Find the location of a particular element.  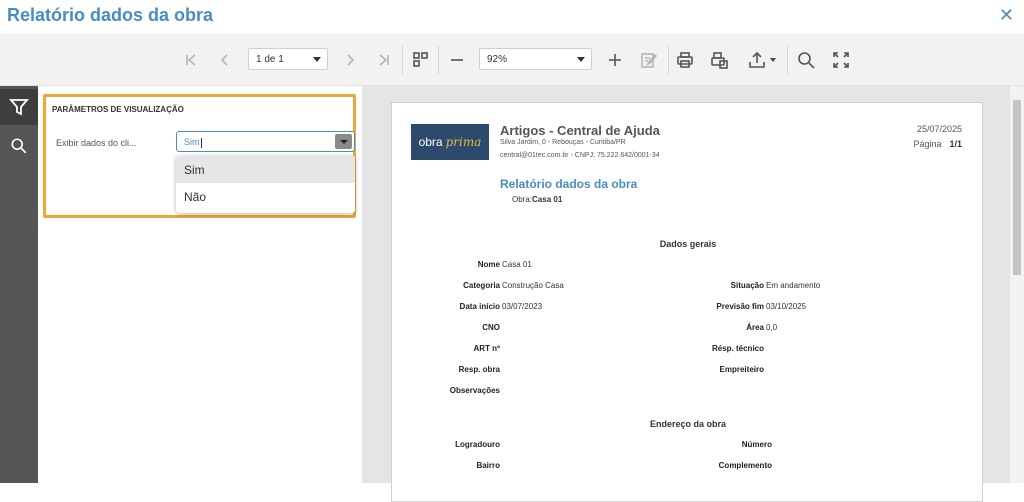

param-select-value: Sim is located at coordinates (192, 142).